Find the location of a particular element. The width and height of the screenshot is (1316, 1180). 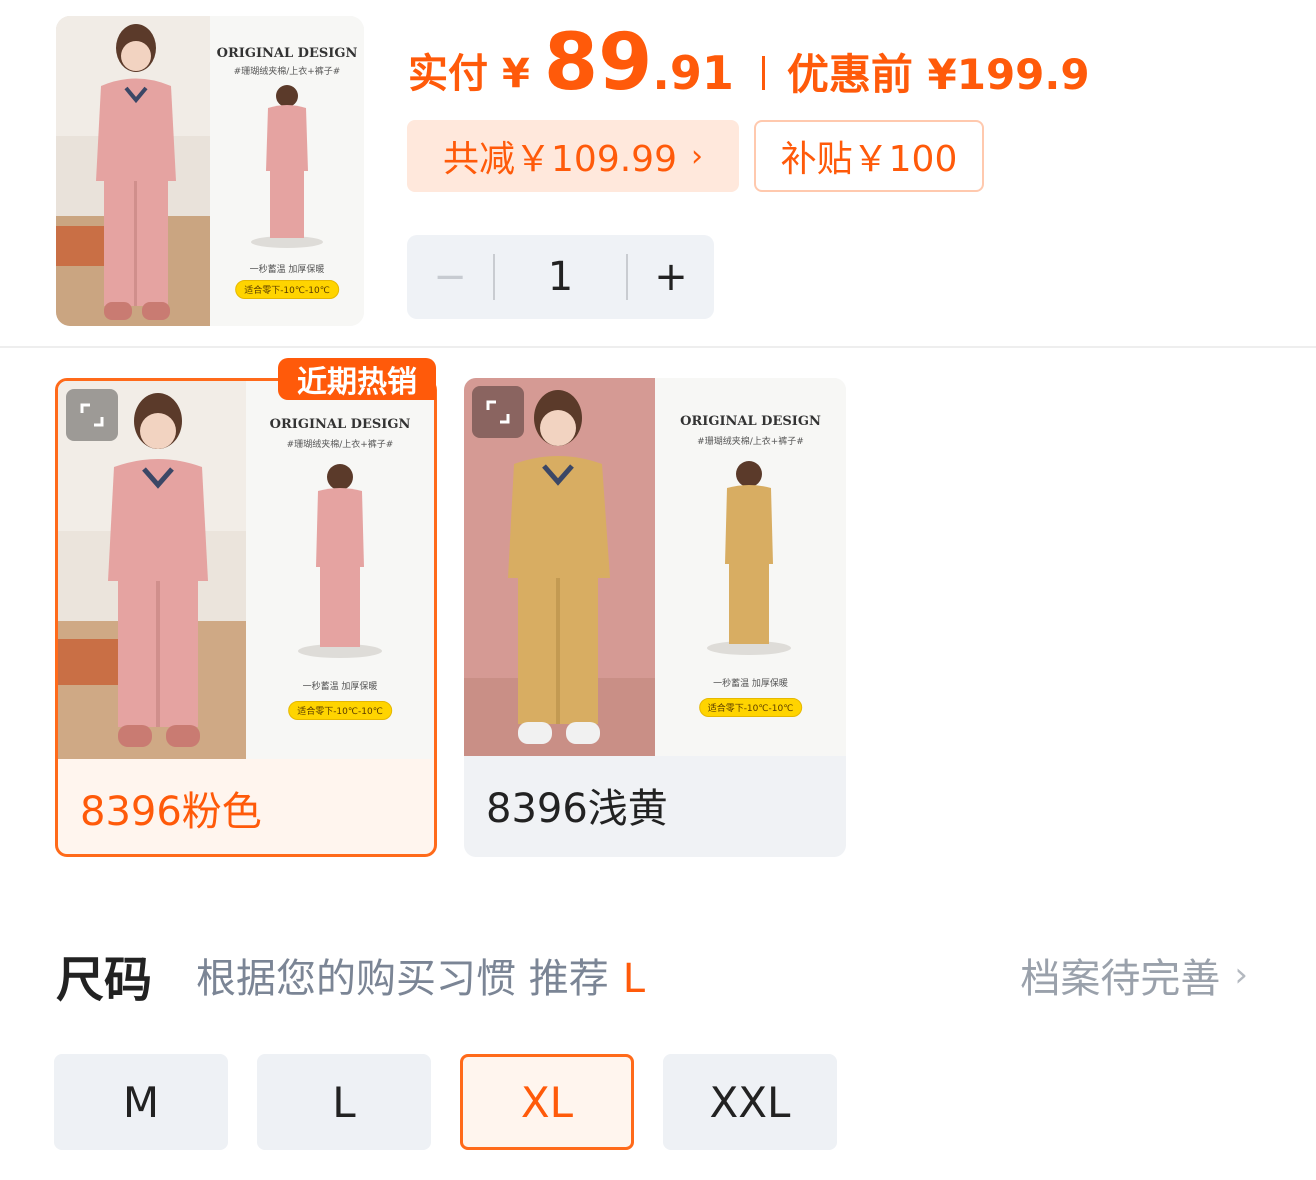

size-option-xl: XL is located at coordinates (547, 1102).